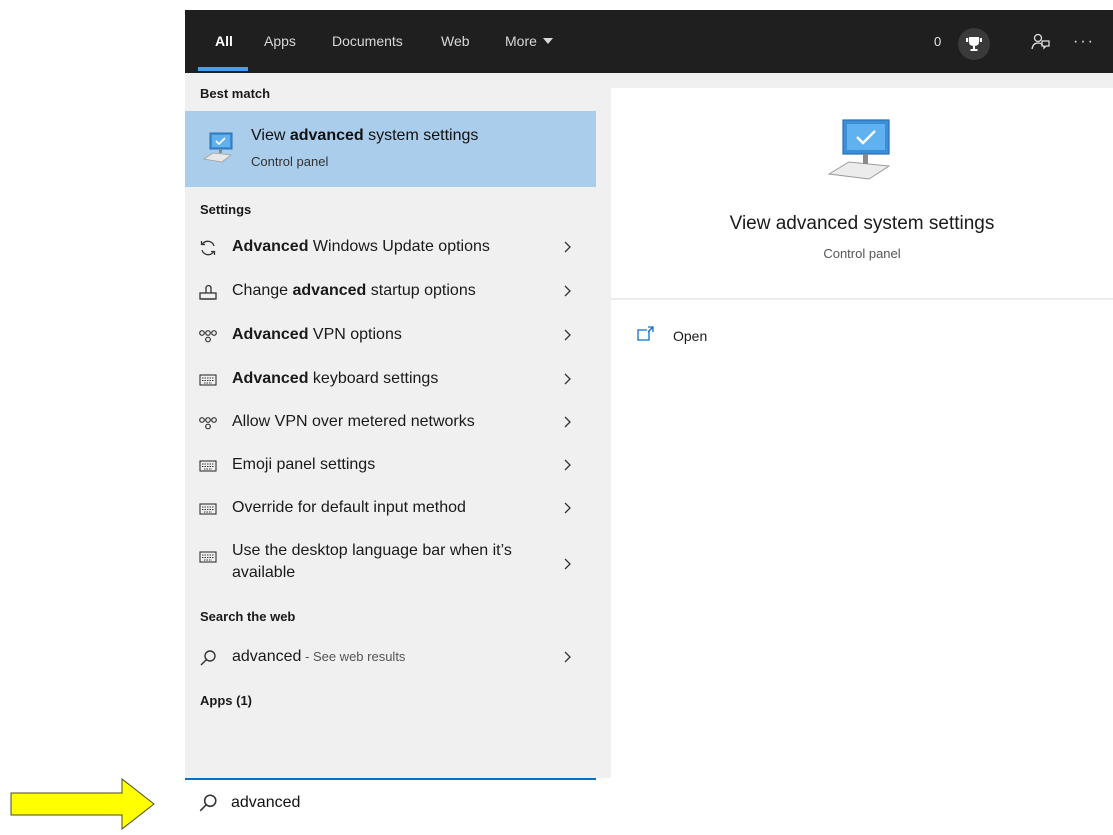 This screenshot has width=1113, height=835. I want to click on best-match-subtitle: Control panel, so click(290, 161).